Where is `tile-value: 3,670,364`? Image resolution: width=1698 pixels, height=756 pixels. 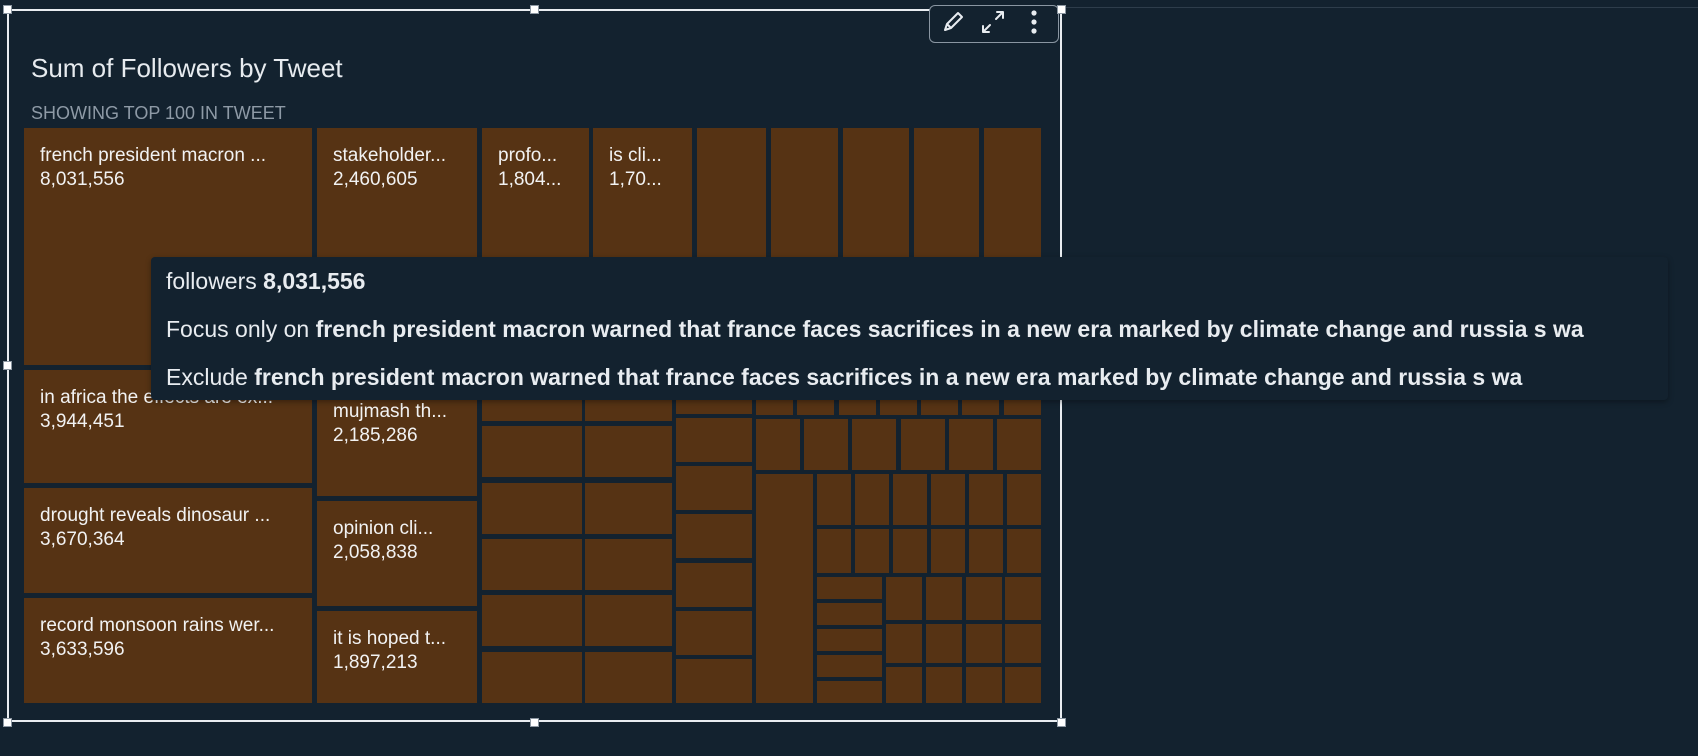 tile-value: 3,670,364 is located at coordinates (82, 539).